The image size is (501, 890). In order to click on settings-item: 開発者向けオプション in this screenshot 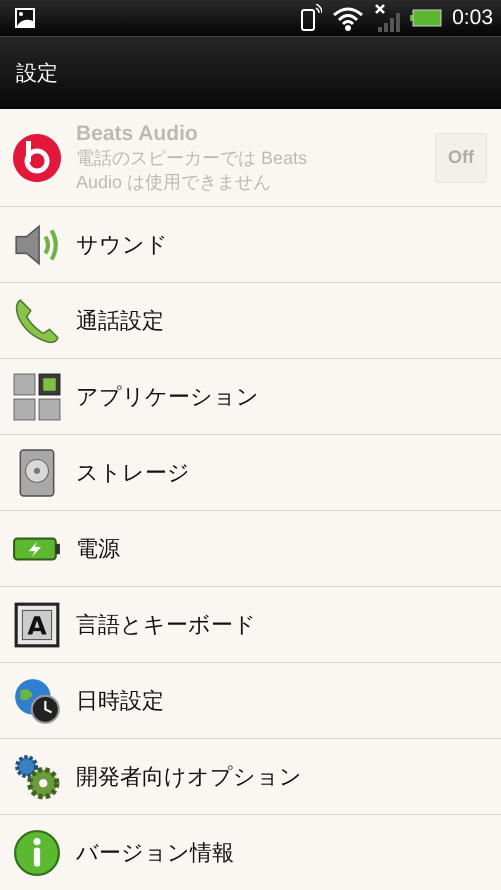, I will do `click(250, 777)`.